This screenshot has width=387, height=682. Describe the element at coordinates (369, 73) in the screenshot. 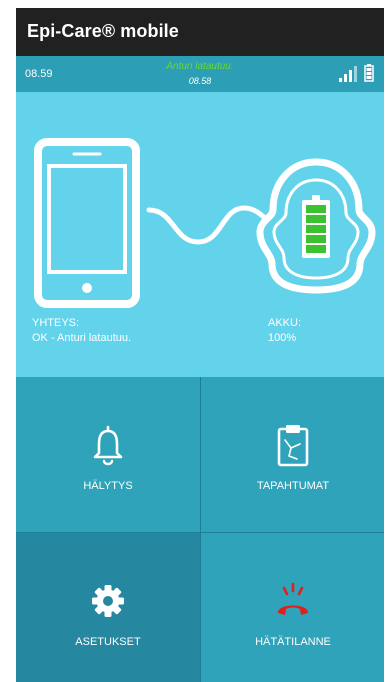

I see `battery-status-icon` at that location.